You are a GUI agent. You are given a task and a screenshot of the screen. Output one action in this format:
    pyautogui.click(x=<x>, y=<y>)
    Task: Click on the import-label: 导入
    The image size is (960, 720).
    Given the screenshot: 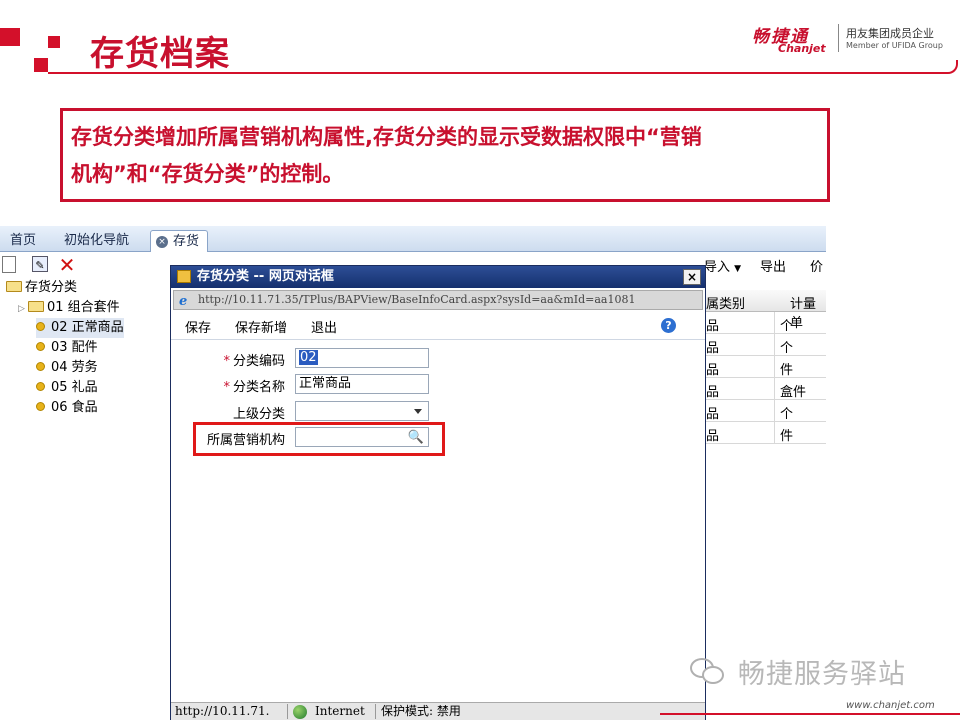 What is the action you would take?
    pyautogui.click(x=717, y=267)
    